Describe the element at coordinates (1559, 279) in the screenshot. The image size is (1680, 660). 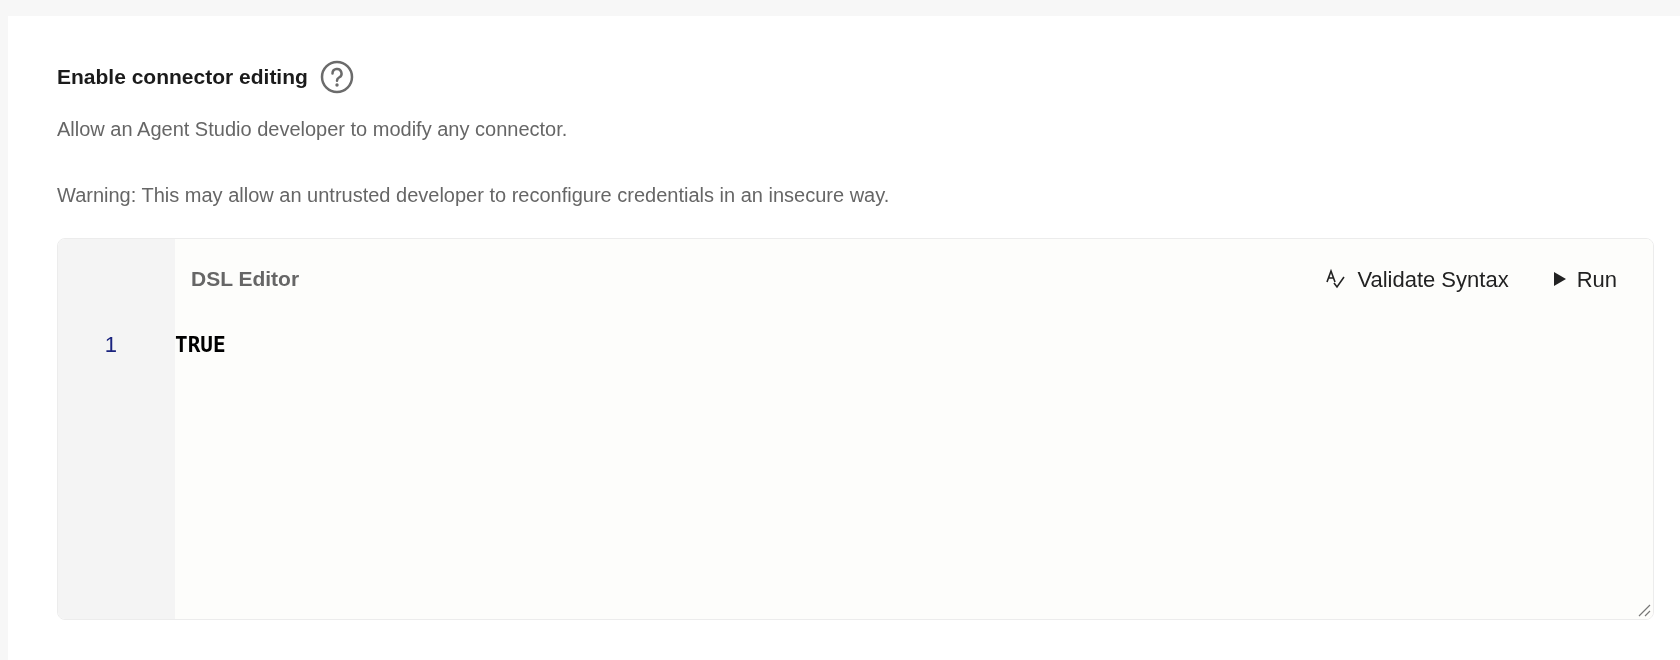
I see `play-icon` at that location.